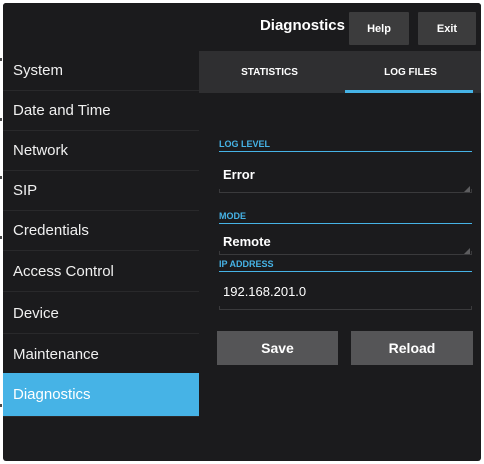 This screenshot has height=464, width=484. I want to click on save-button: Save, so click(277, 348).